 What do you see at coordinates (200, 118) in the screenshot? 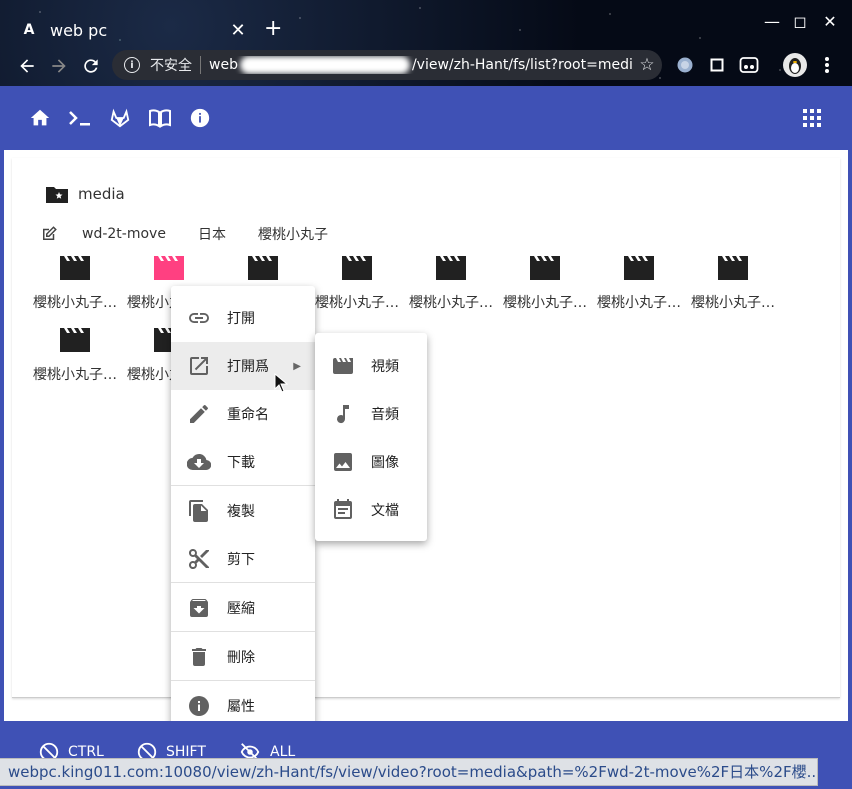
I see `info-icon` at bounding box center [200, 118].